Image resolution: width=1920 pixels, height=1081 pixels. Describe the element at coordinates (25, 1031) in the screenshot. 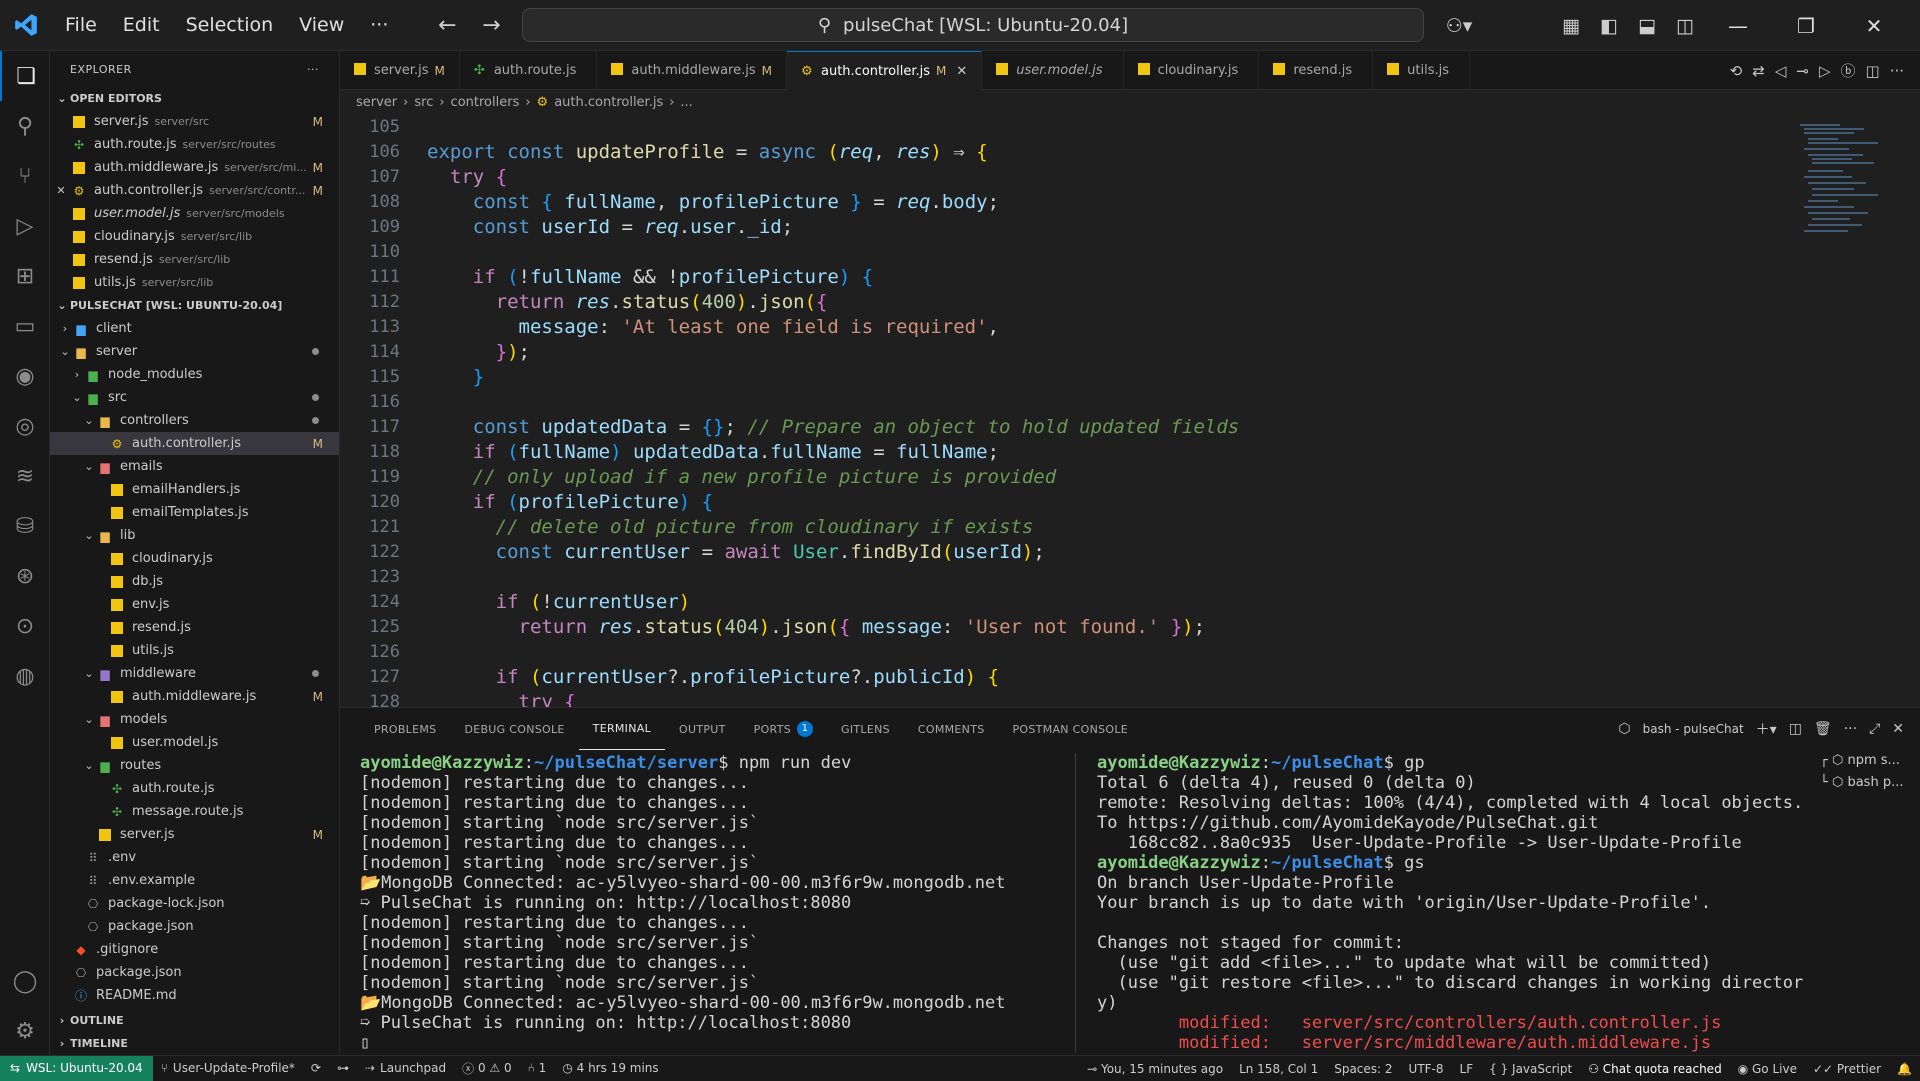

I see `settings-gear-icon: ⚙` at that location.